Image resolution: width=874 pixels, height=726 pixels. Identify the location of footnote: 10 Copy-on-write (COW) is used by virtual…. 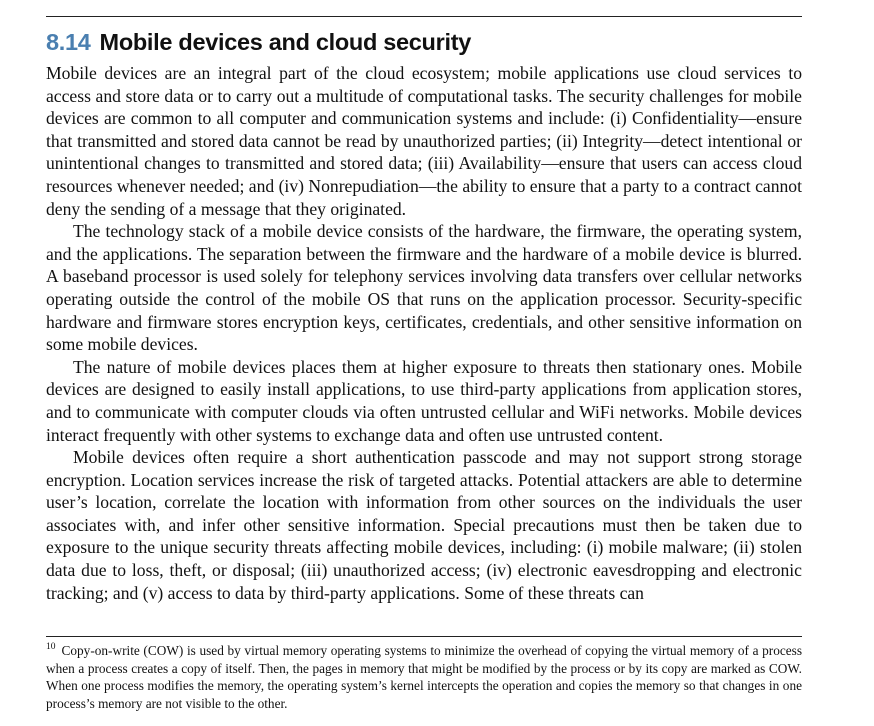
(424, 677).